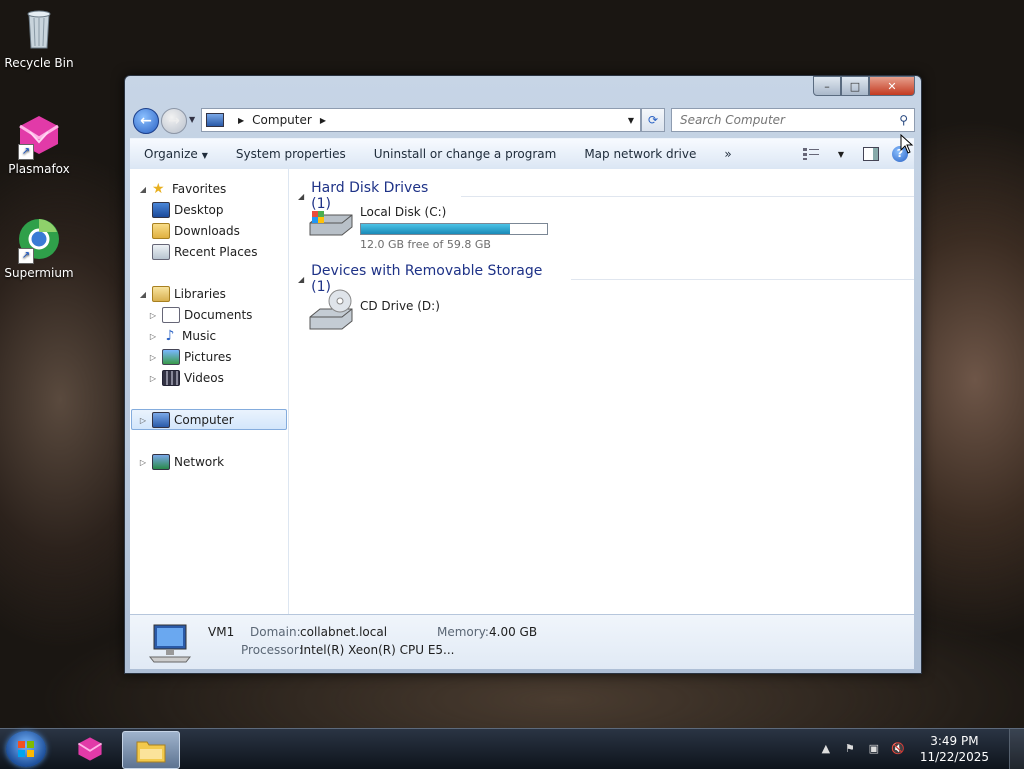  Describe the element at coordinates (272, 650) in the screenshot. I see `processor-label: Processor:` at that location.